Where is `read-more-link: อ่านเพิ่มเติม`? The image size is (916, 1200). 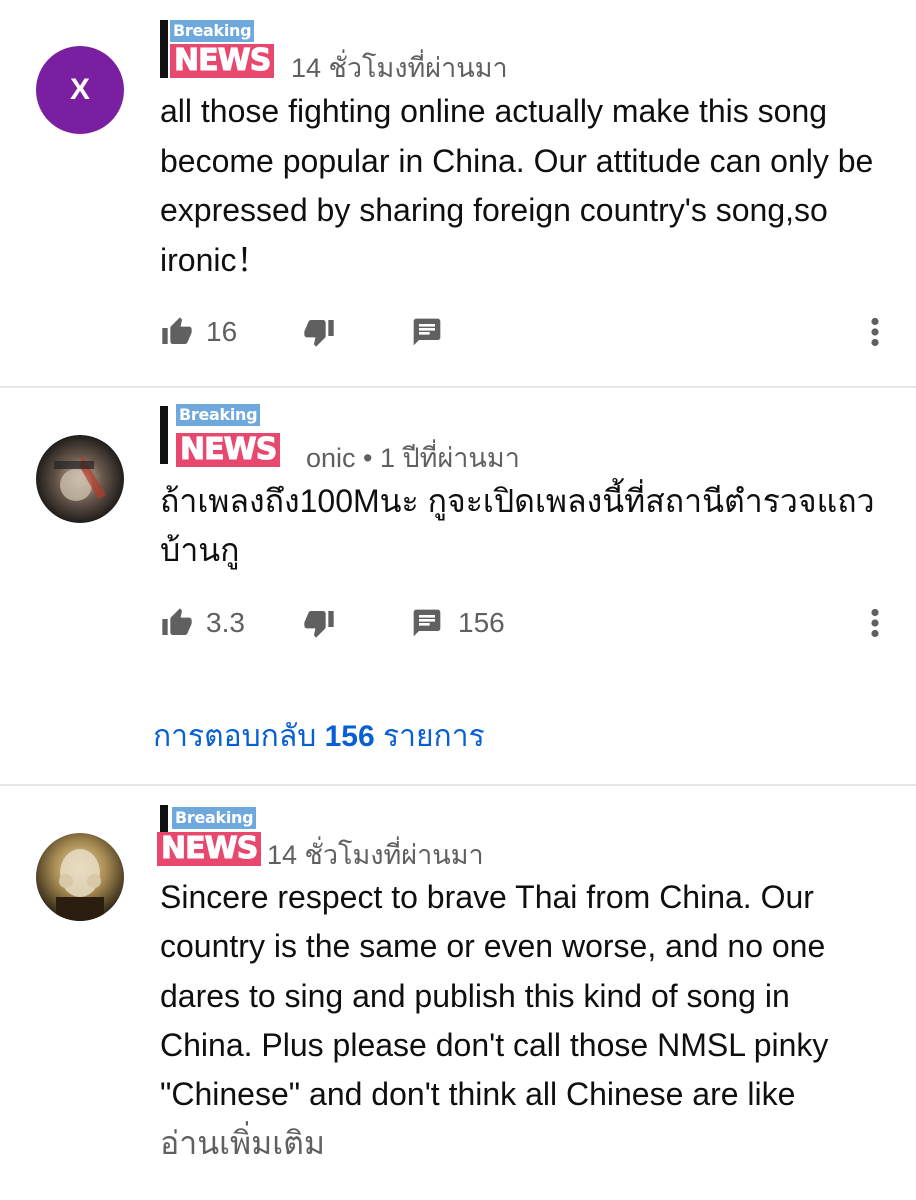
read-more-link: อ่านเพิ่มเติม is located at coordinates (525, 1143).